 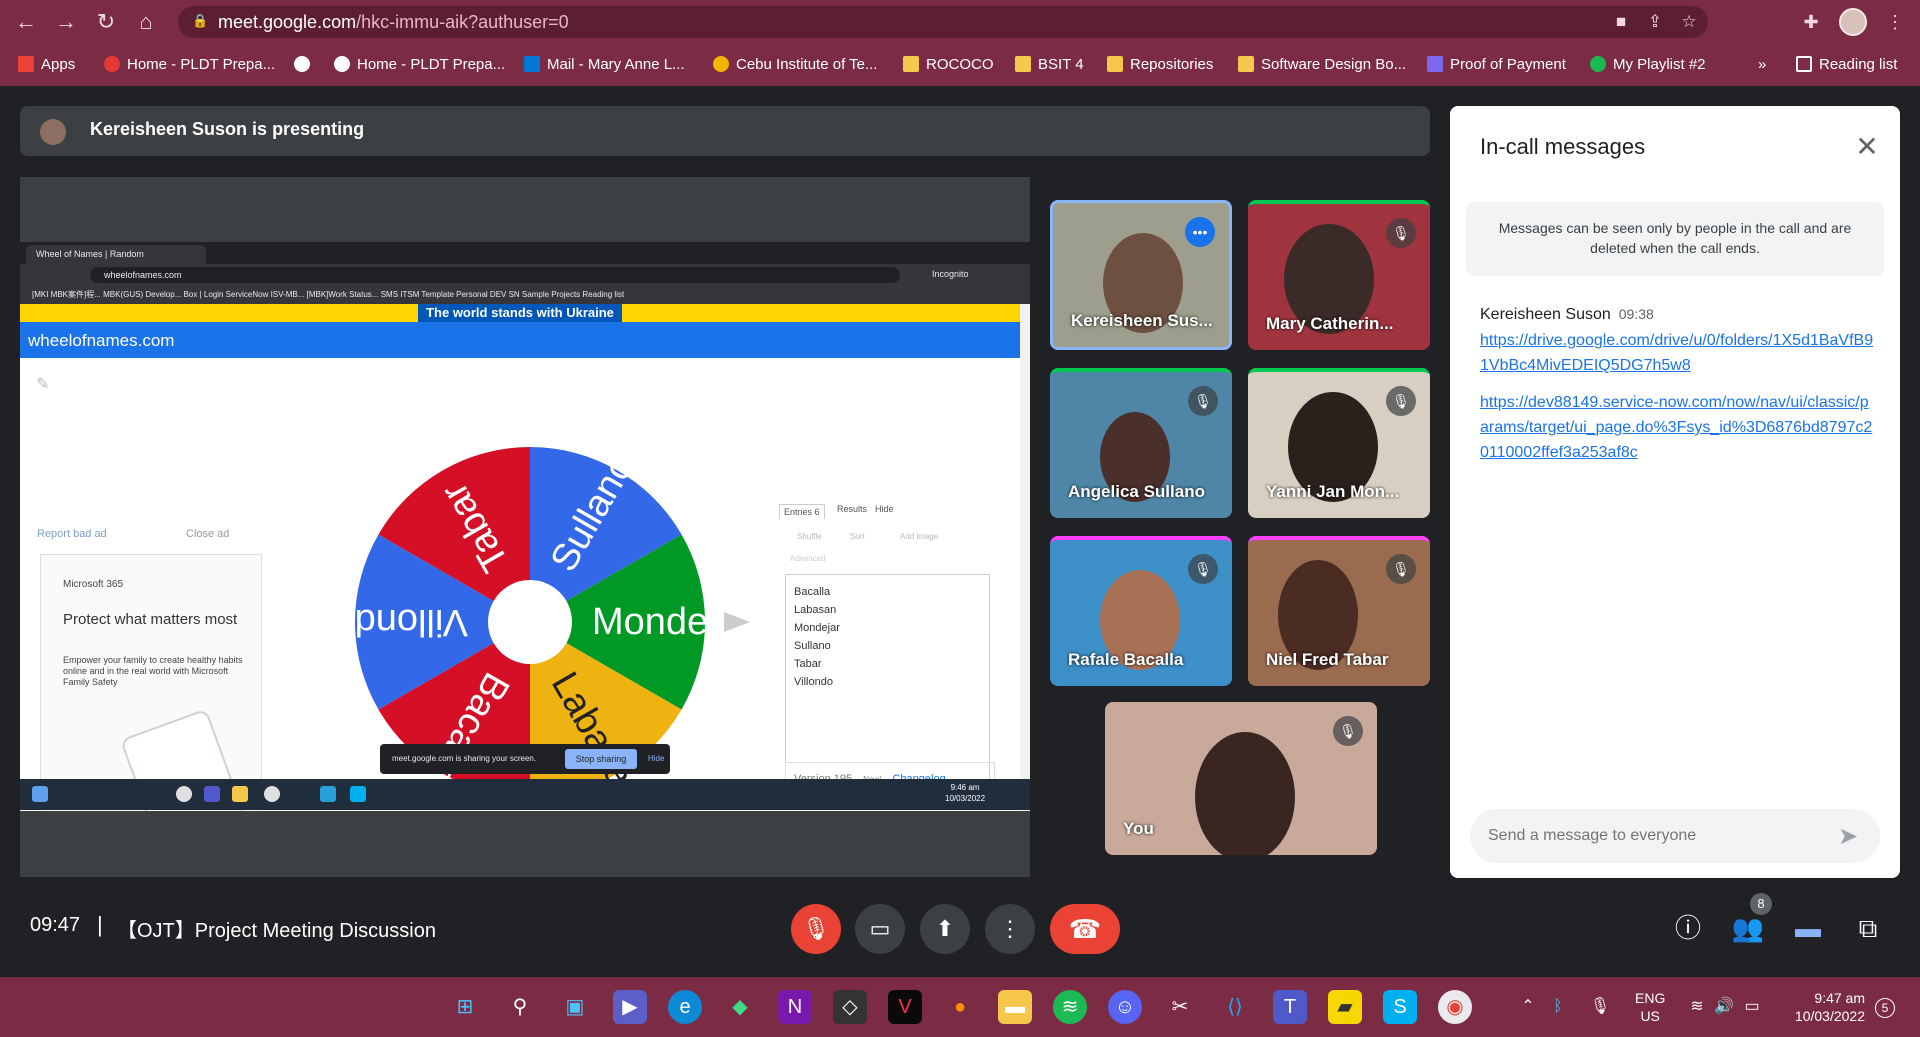 I want to click on participant-tile: 🎙 Niel Fred Tabar, so click(x=1339, y=611).